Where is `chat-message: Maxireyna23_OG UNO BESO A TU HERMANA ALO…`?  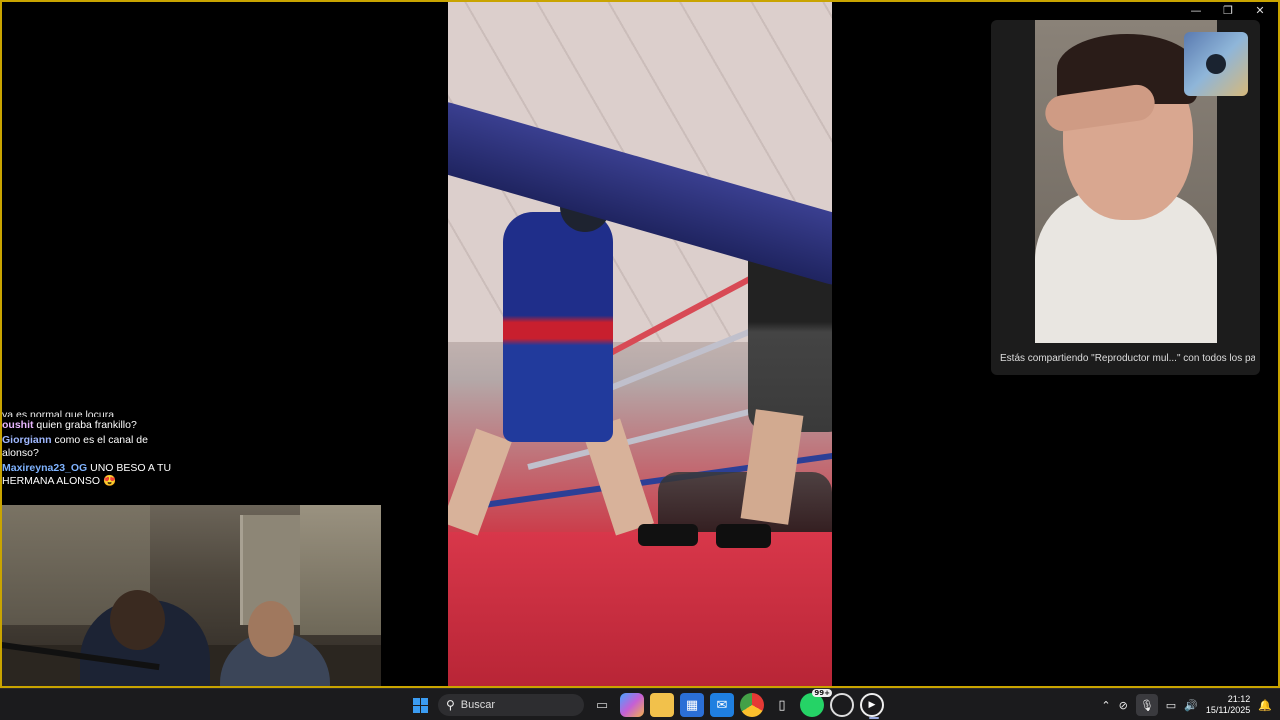
chat-message: Maxireyna23_OG UNO BESO A TU HERMANA ALO… is located at coordinates (87, 475).